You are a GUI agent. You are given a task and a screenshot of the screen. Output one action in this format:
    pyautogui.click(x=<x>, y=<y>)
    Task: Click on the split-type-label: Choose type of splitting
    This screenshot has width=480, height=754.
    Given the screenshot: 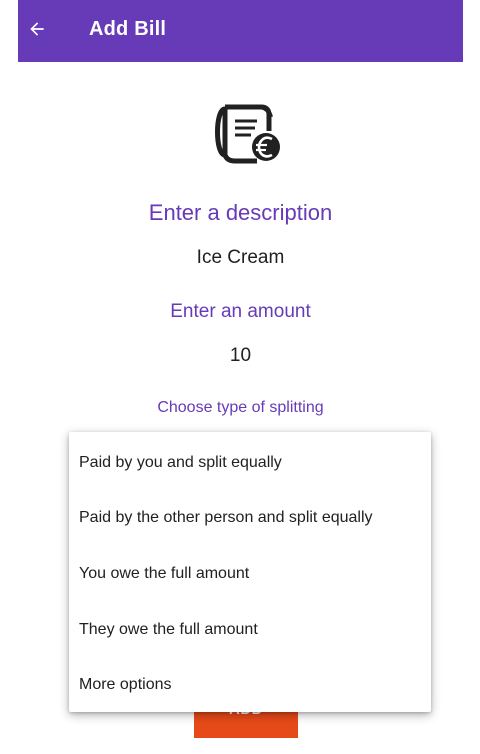 What is the action you would take?
    pyautogui.click(x=240, y=408)
    